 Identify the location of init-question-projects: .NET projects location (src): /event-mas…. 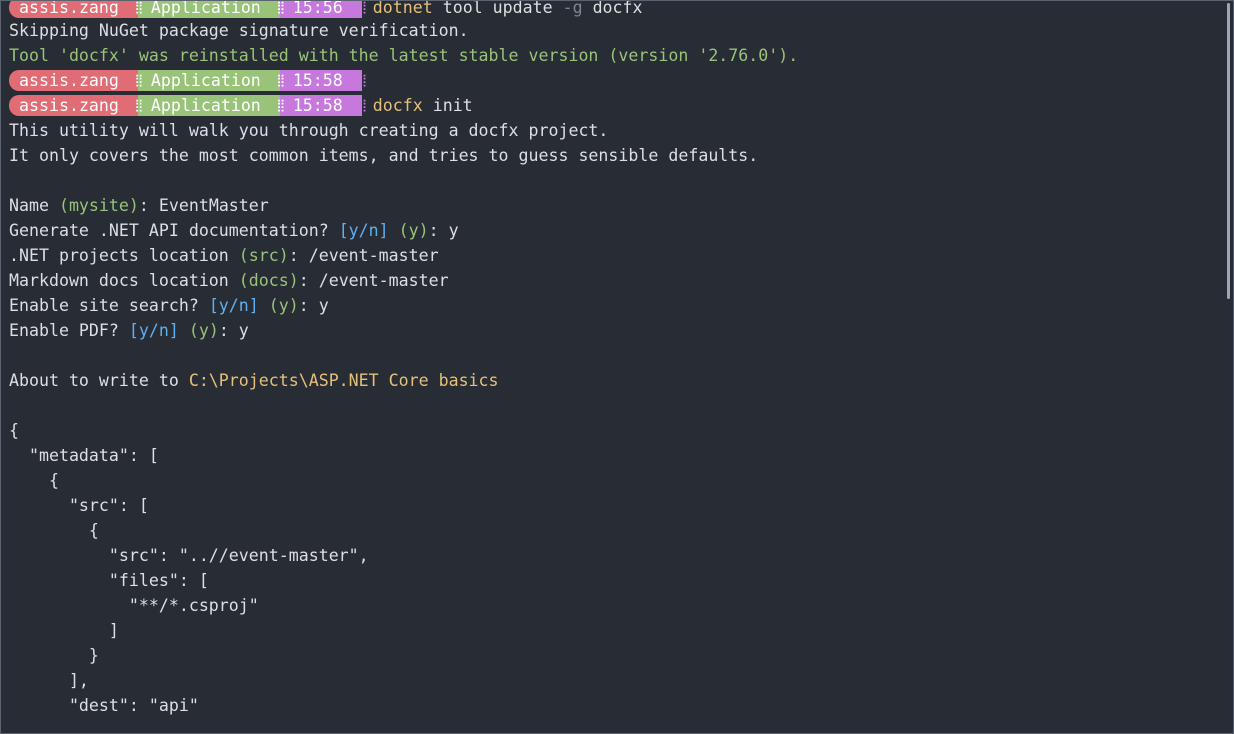
(621, 255).